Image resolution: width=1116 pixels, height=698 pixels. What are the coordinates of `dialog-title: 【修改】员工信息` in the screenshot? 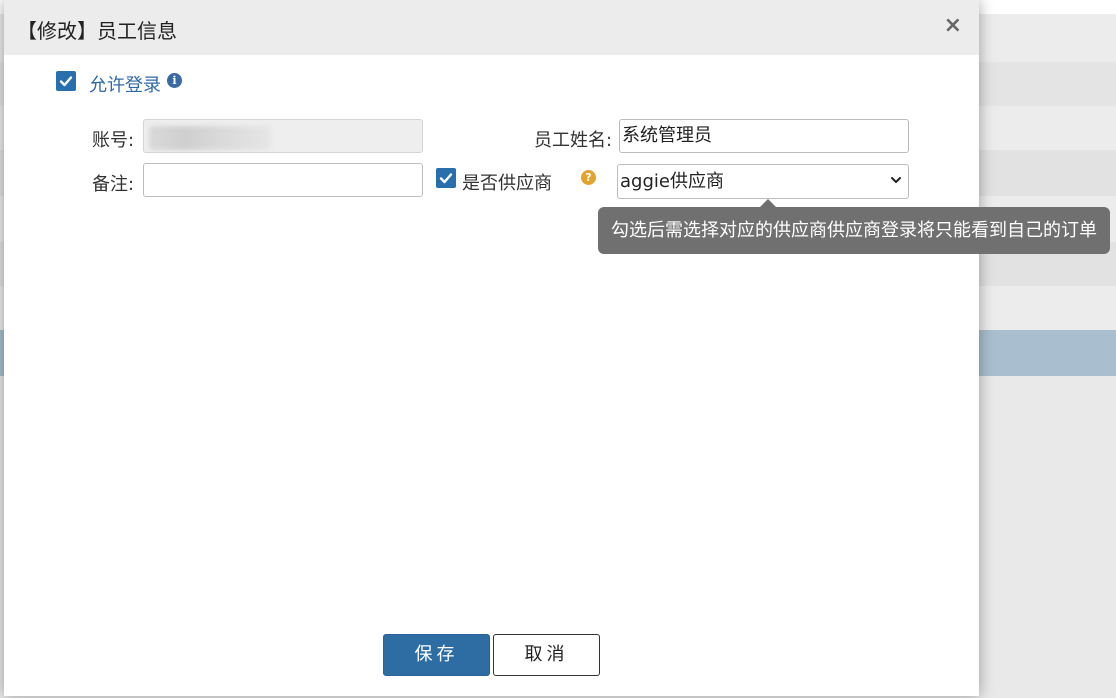 It's located at (97, 31).